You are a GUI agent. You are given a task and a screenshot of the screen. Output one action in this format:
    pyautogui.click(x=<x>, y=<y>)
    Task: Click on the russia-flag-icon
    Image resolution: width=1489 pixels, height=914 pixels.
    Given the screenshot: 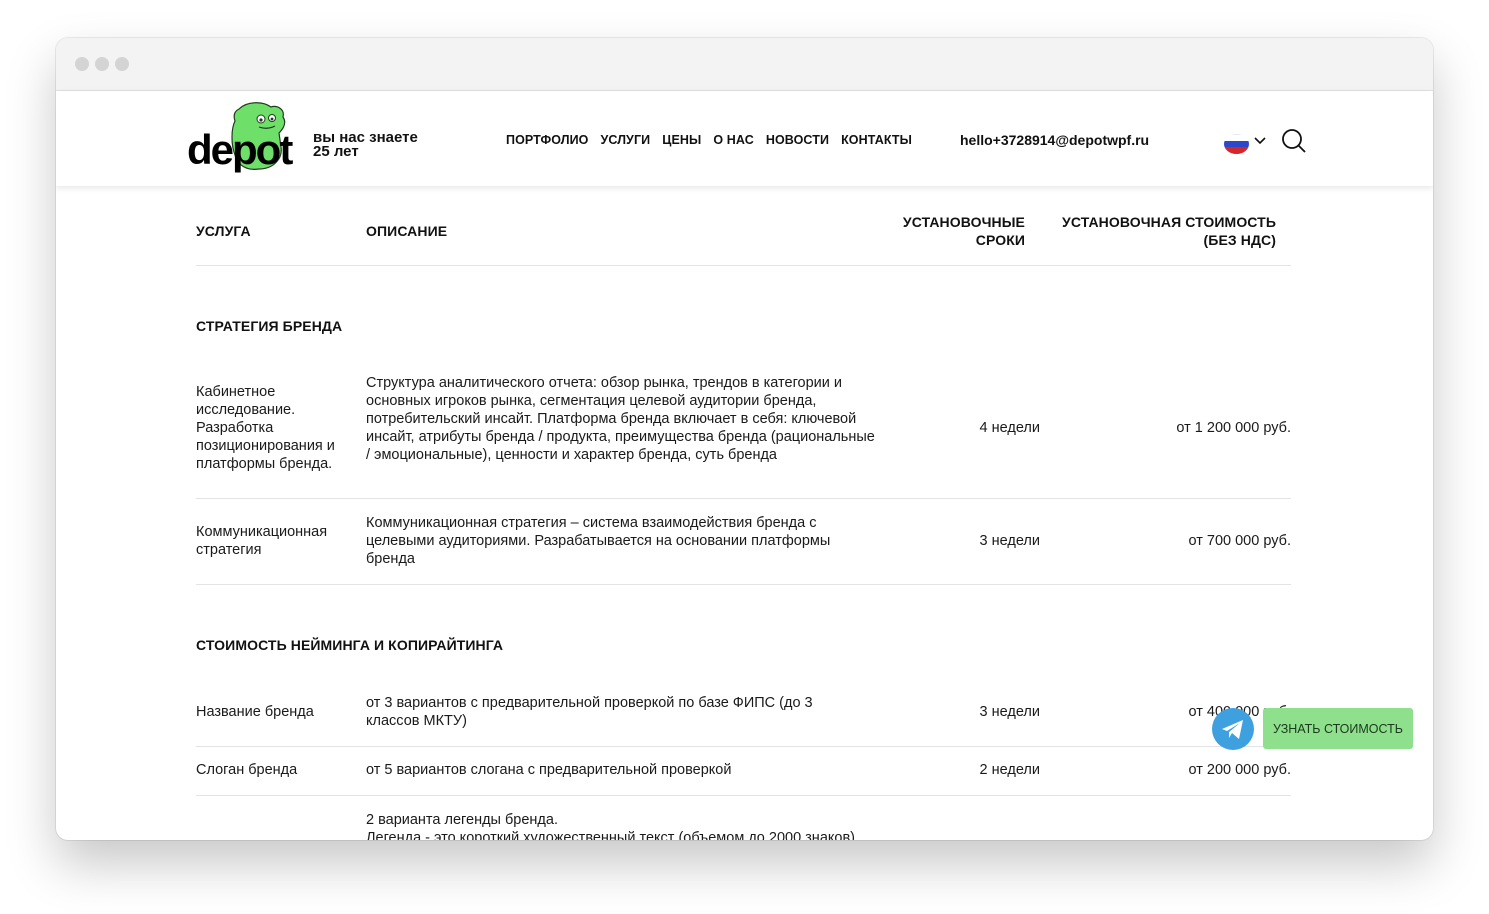 What is the action you would take?
    pyautogui.click(x=1236, y=144)
    